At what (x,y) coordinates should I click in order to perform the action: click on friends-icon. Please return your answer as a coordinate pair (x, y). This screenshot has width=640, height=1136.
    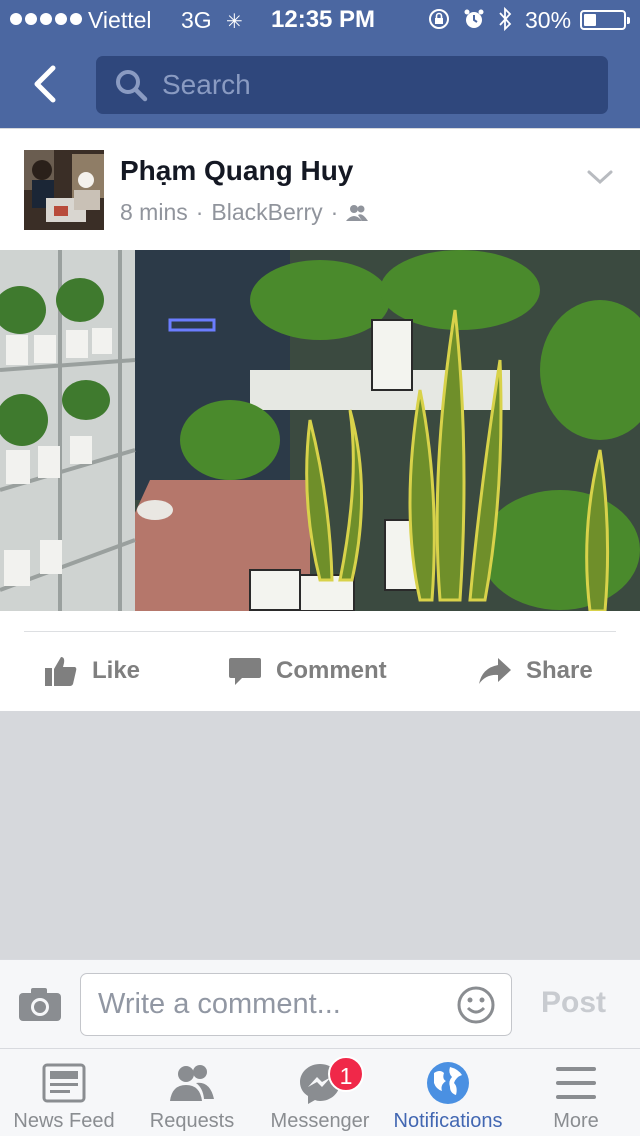
    Looking at the image, I should click on (357, 212).